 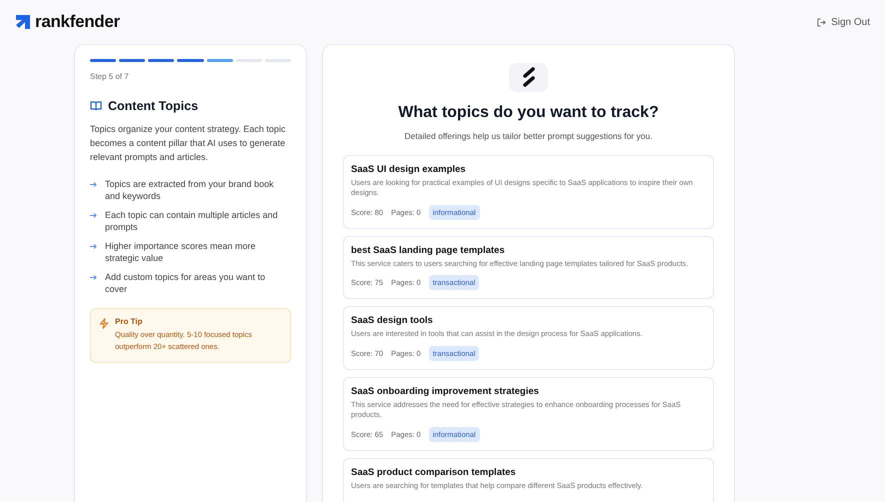 I want to click on slash-logo-icon, so click(x=529, y=77).